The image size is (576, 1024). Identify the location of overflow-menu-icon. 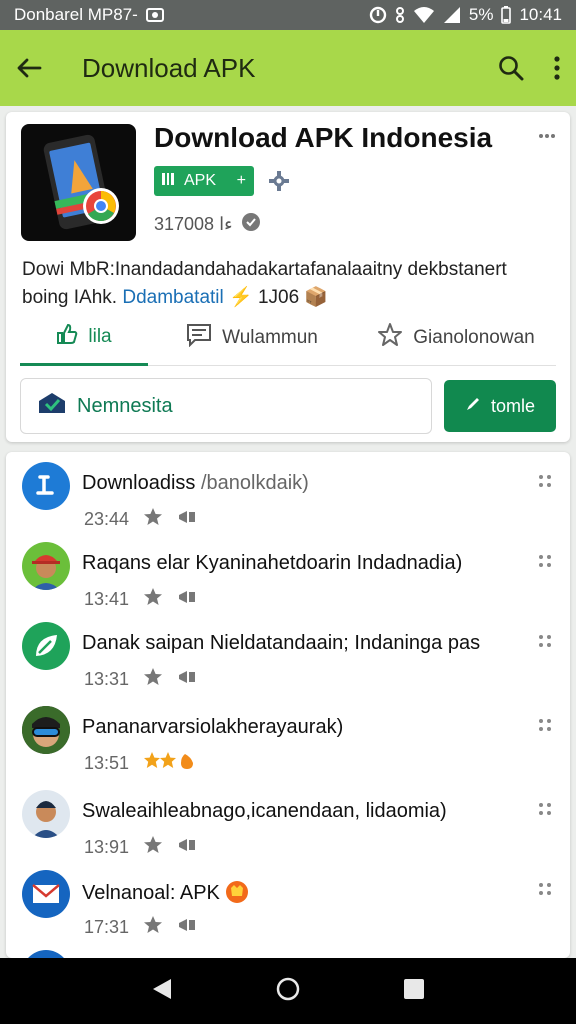
(557, 68).